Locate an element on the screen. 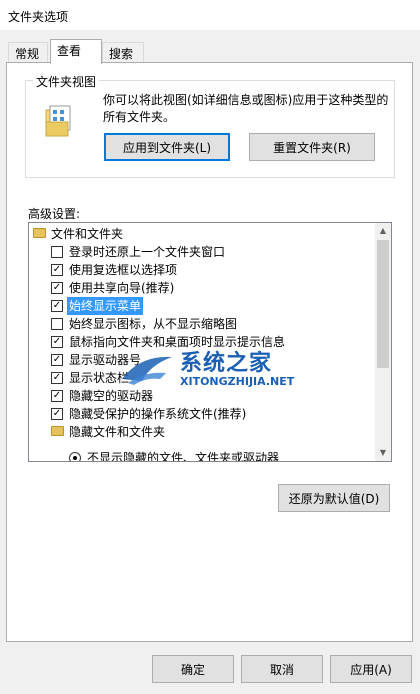 This screenshot has width=420, height=694. scroll-thumb is located at coordinates (383, 304).